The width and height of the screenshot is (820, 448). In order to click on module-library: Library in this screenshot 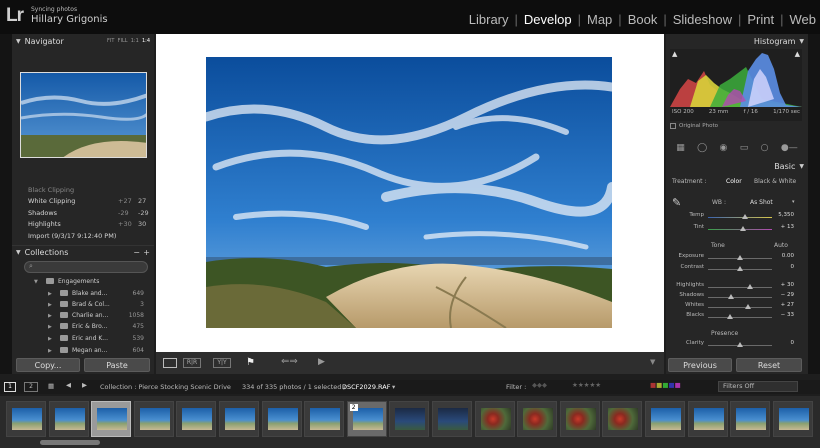, I will do `click(489, 19)`.